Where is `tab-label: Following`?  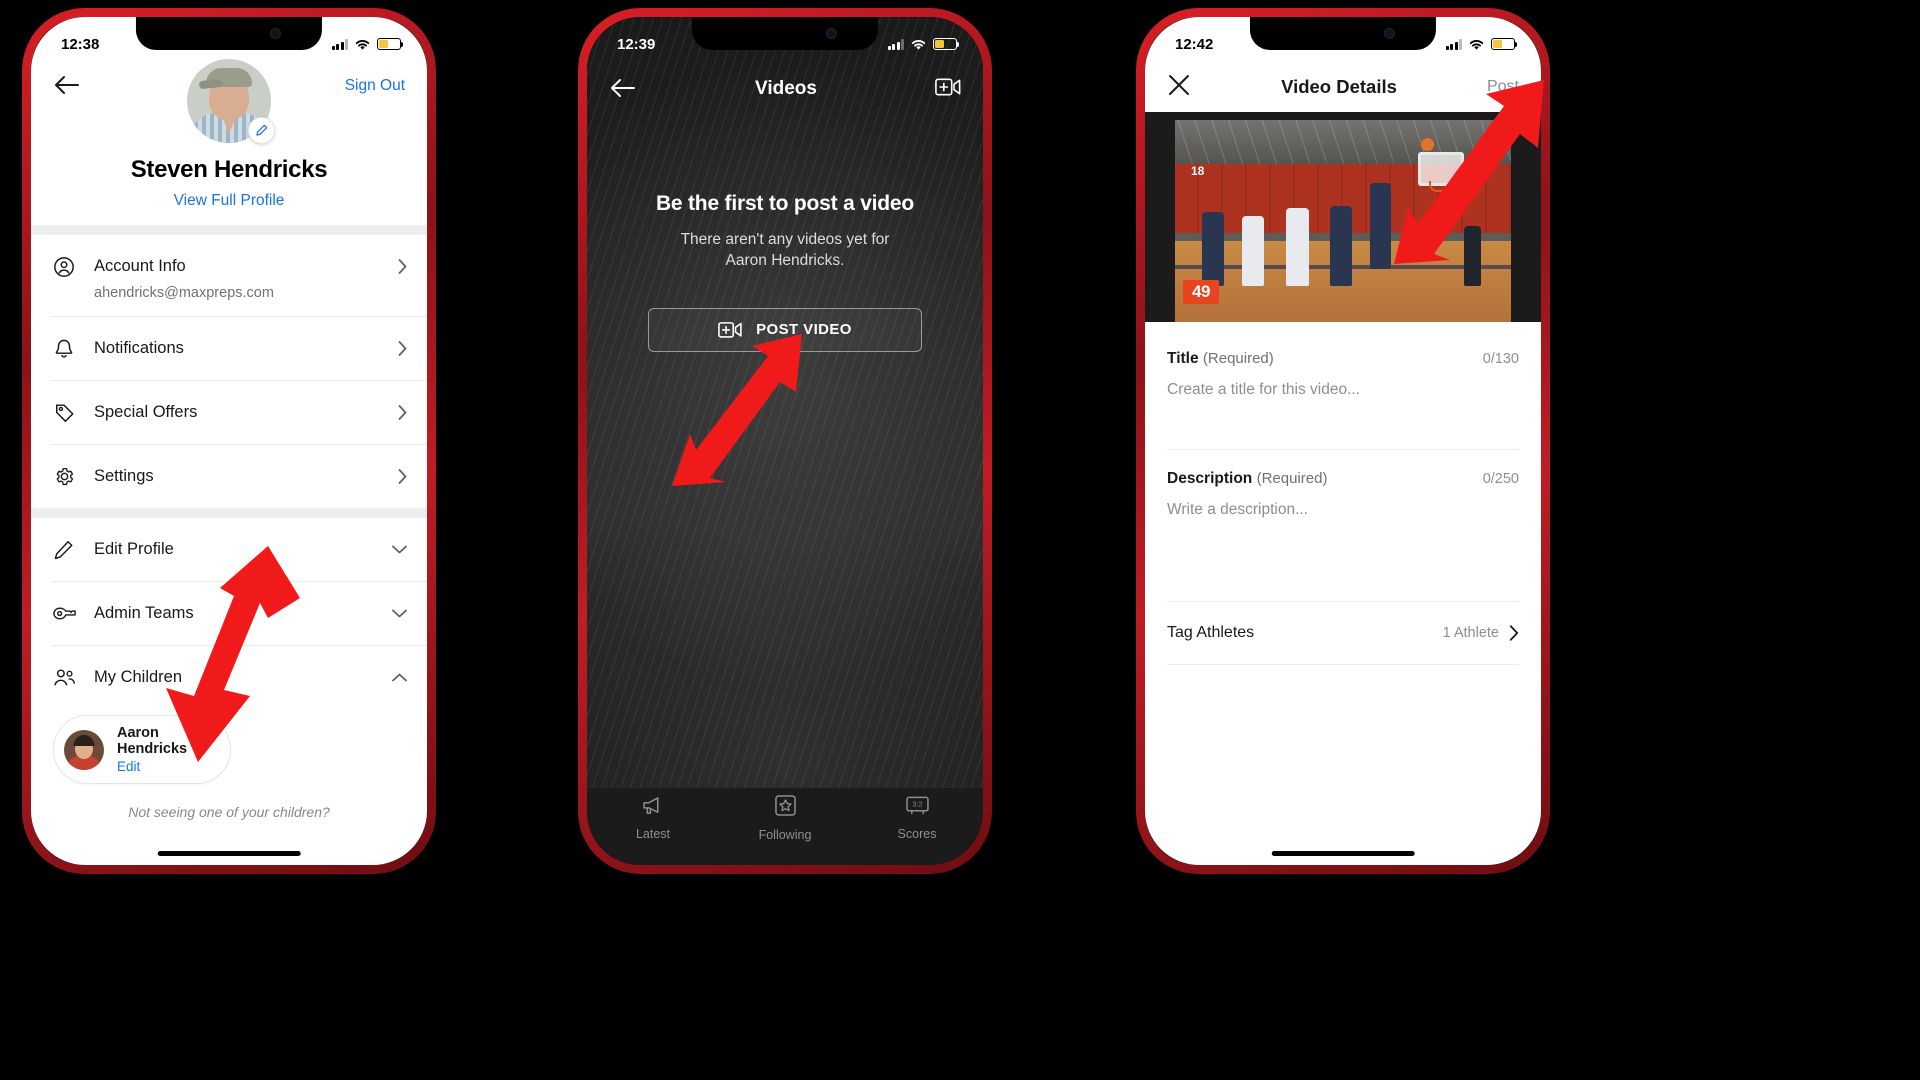
tab-label: Following is located at coordinates (785, 835).